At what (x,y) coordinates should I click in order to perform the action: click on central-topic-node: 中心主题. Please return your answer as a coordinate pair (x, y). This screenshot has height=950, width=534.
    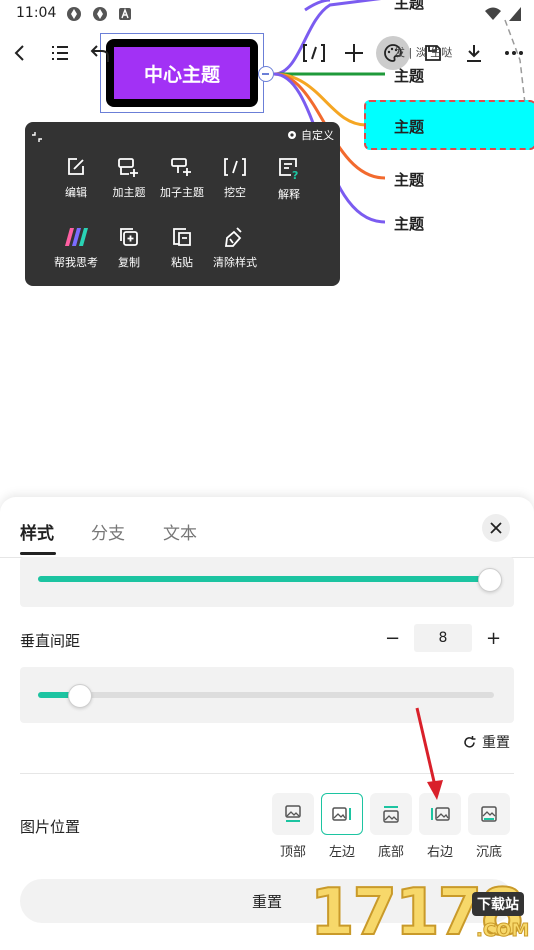
    Looking at the image, I should click on (182, 73).